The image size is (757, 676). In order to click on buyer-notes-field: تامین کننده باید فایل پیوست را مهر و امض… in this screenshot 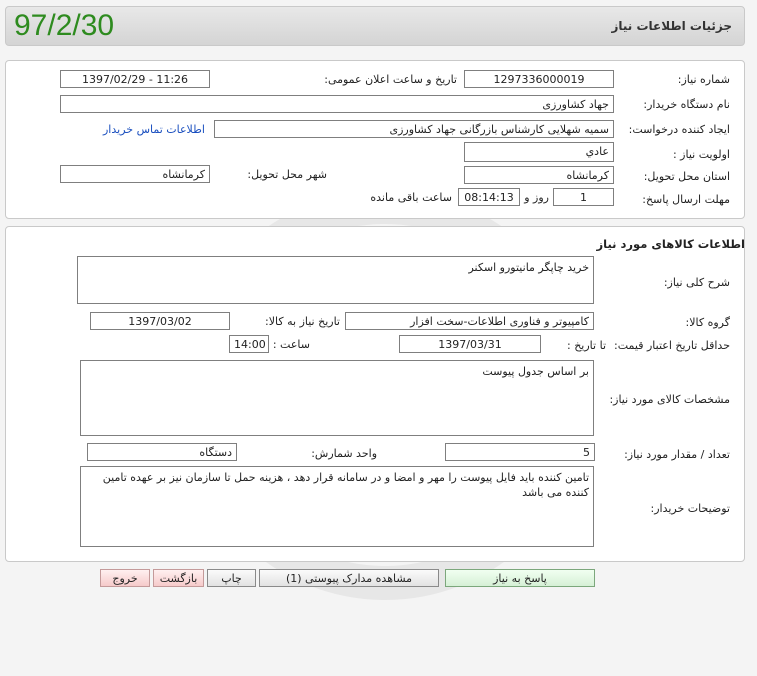, I will do `click(337, 506)`.